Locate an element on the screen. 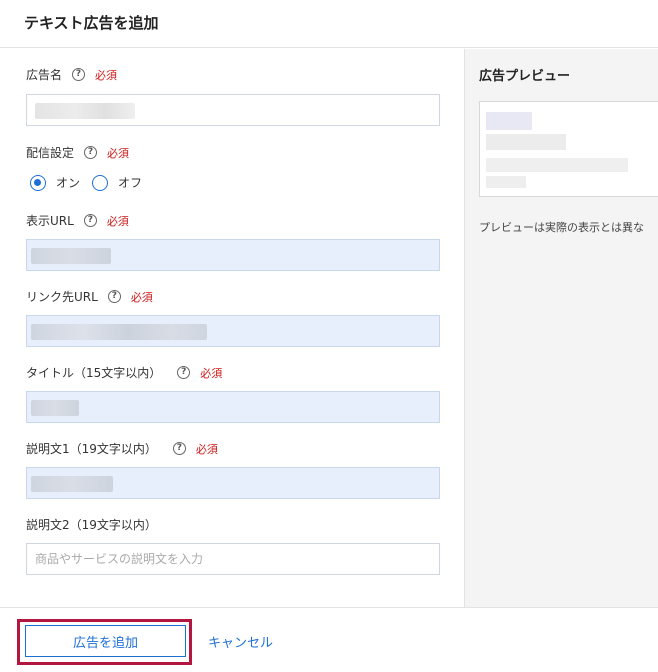  title-label-row: タイトル（15文字以内） ? 必須 is located at coordinates (124, 372).